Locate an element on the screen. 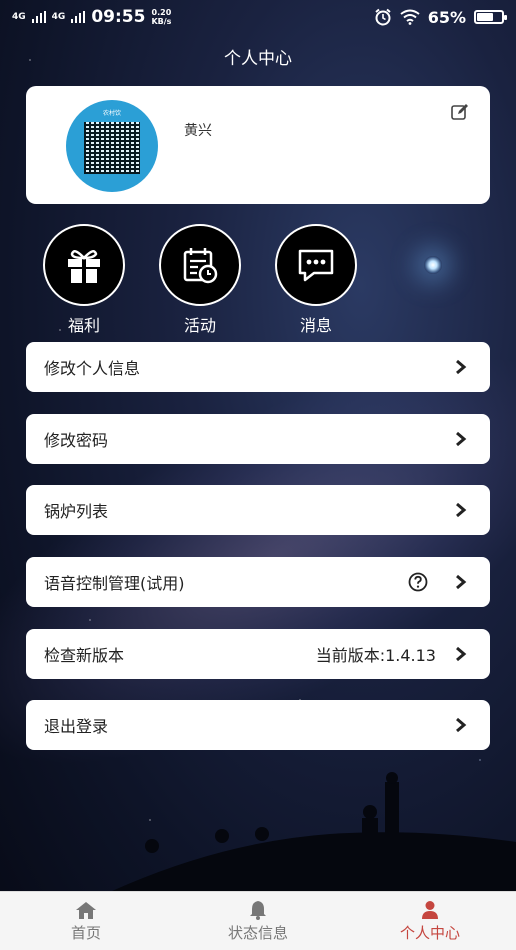  menu-label: 检查新版本 is located at coordinates (84, 655).